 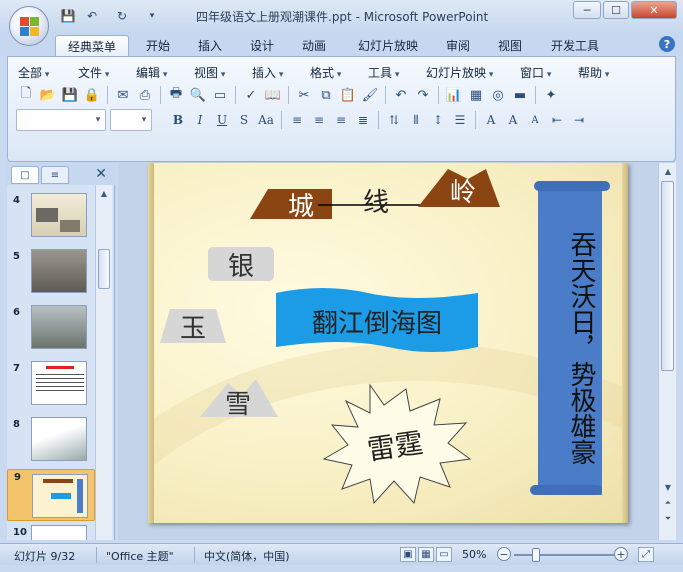 I want to click on columns-icon: ⫴, so click(x=416, y=120).